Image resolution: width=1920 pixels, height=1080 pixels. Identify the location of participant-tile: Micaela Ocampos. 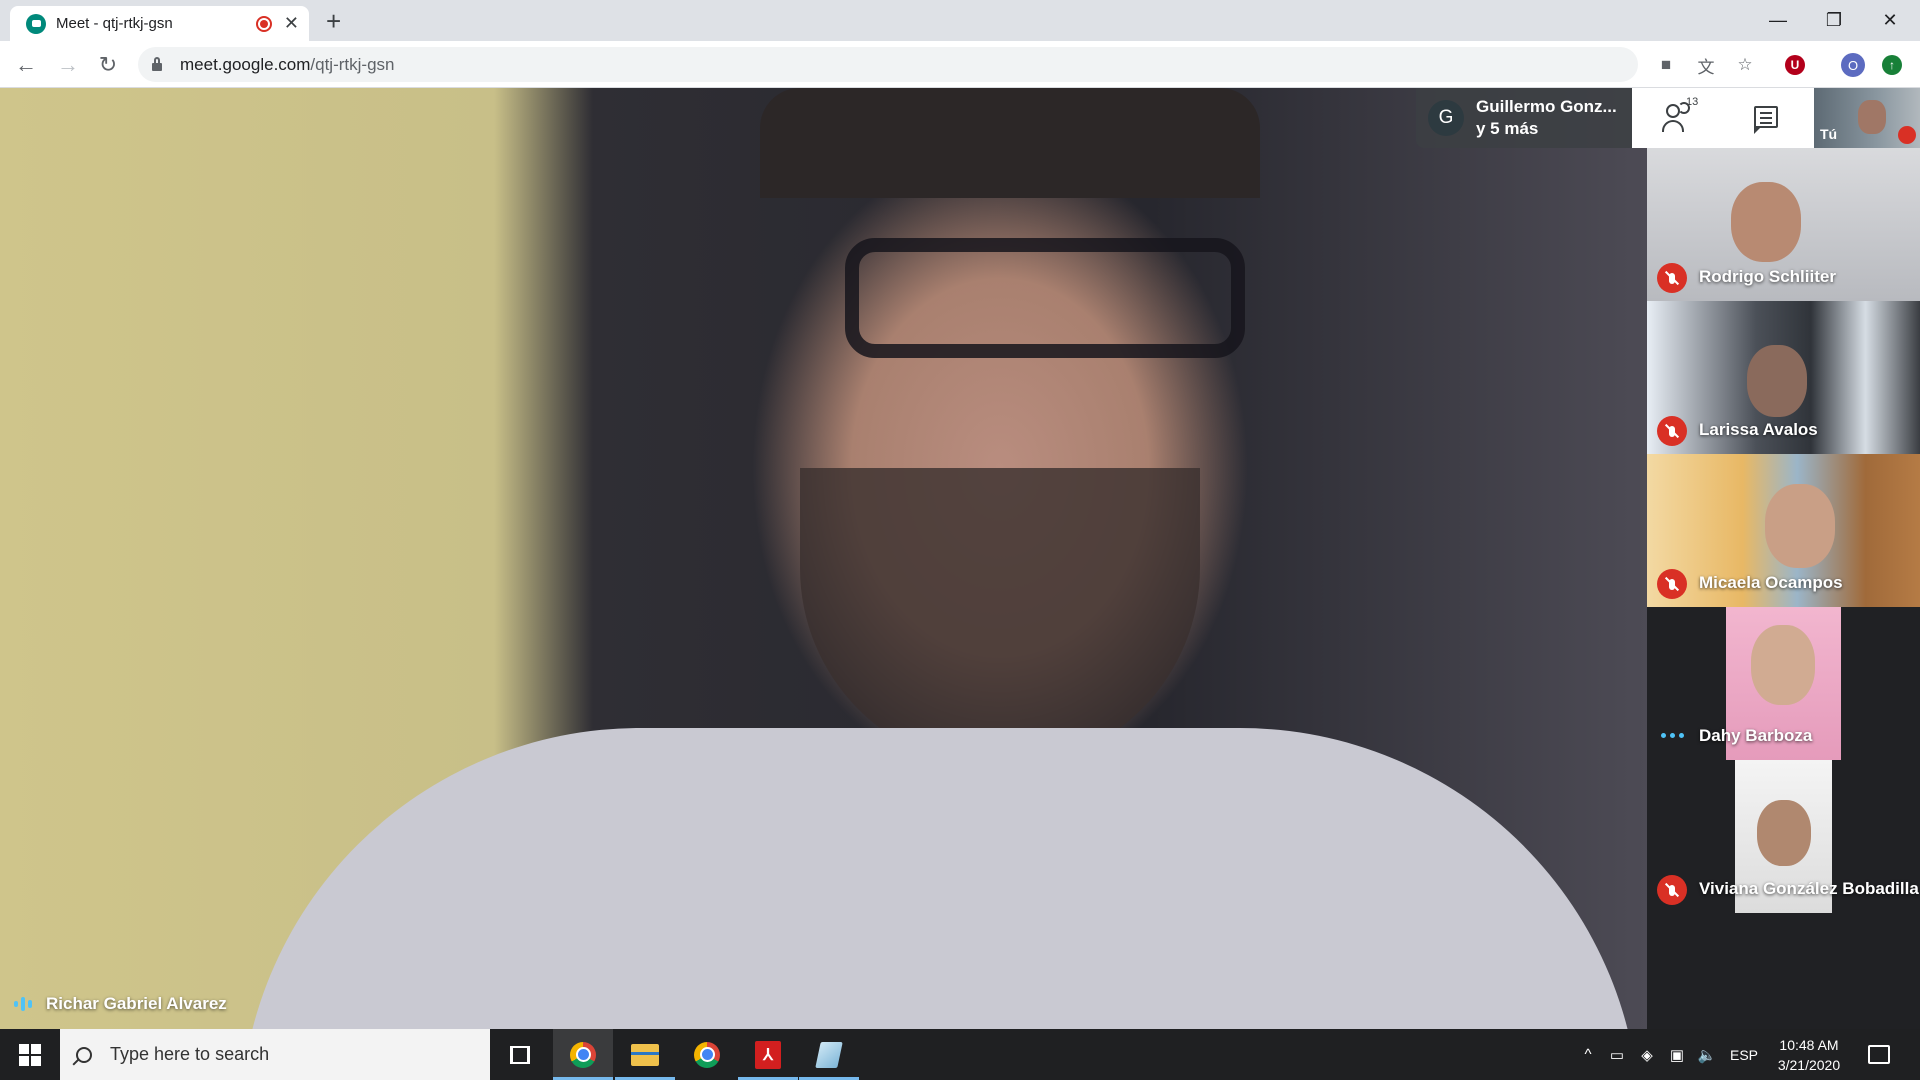
(1783, 530).